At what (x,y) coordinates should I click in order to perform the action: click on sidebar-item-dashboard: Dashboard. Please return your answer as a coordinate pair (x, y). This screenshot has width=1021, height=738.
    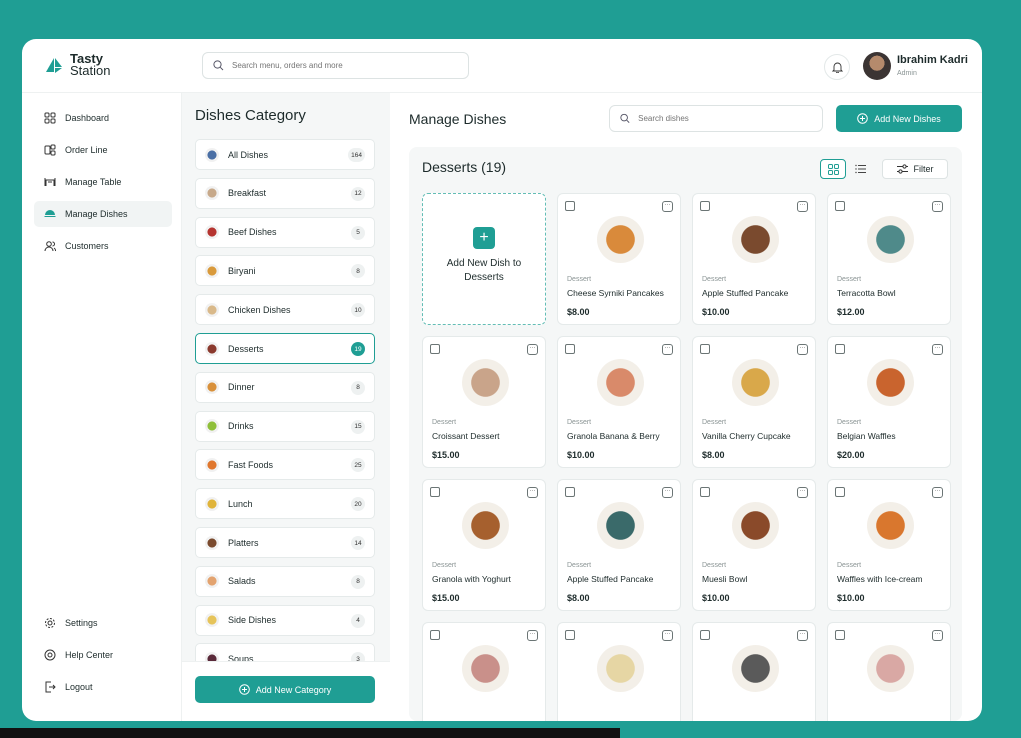
    Looking at the image, I should click on (103, 118).